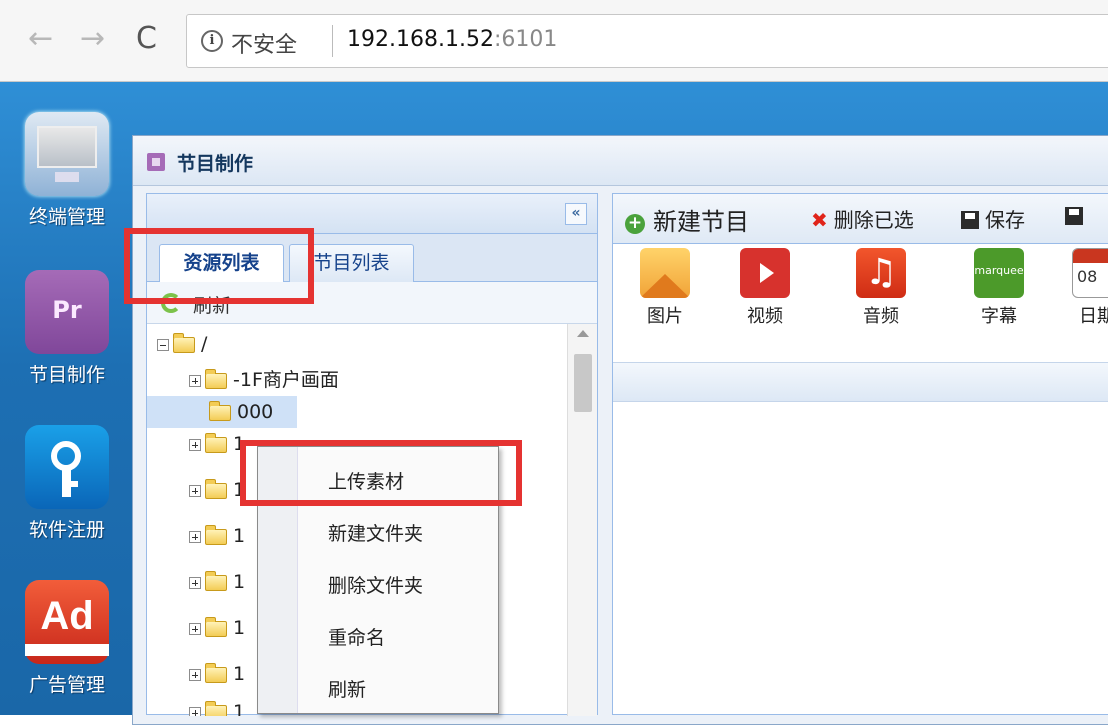  I want to click on window-titlebar: 节目制作, so click(620, 161).